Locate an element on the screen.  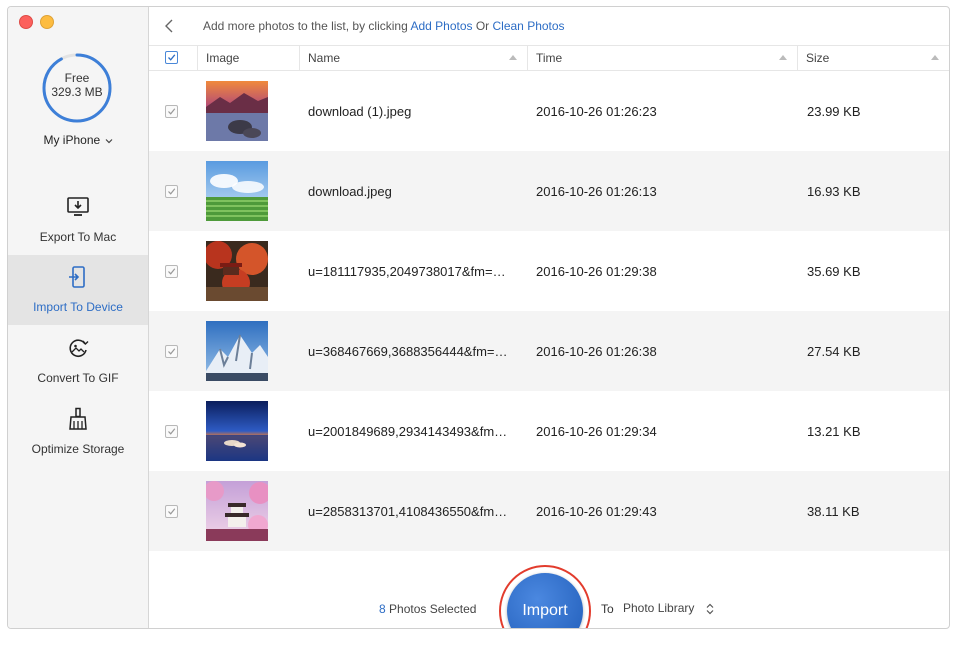
column-header-label: Name is located at coordinates (324, 58).